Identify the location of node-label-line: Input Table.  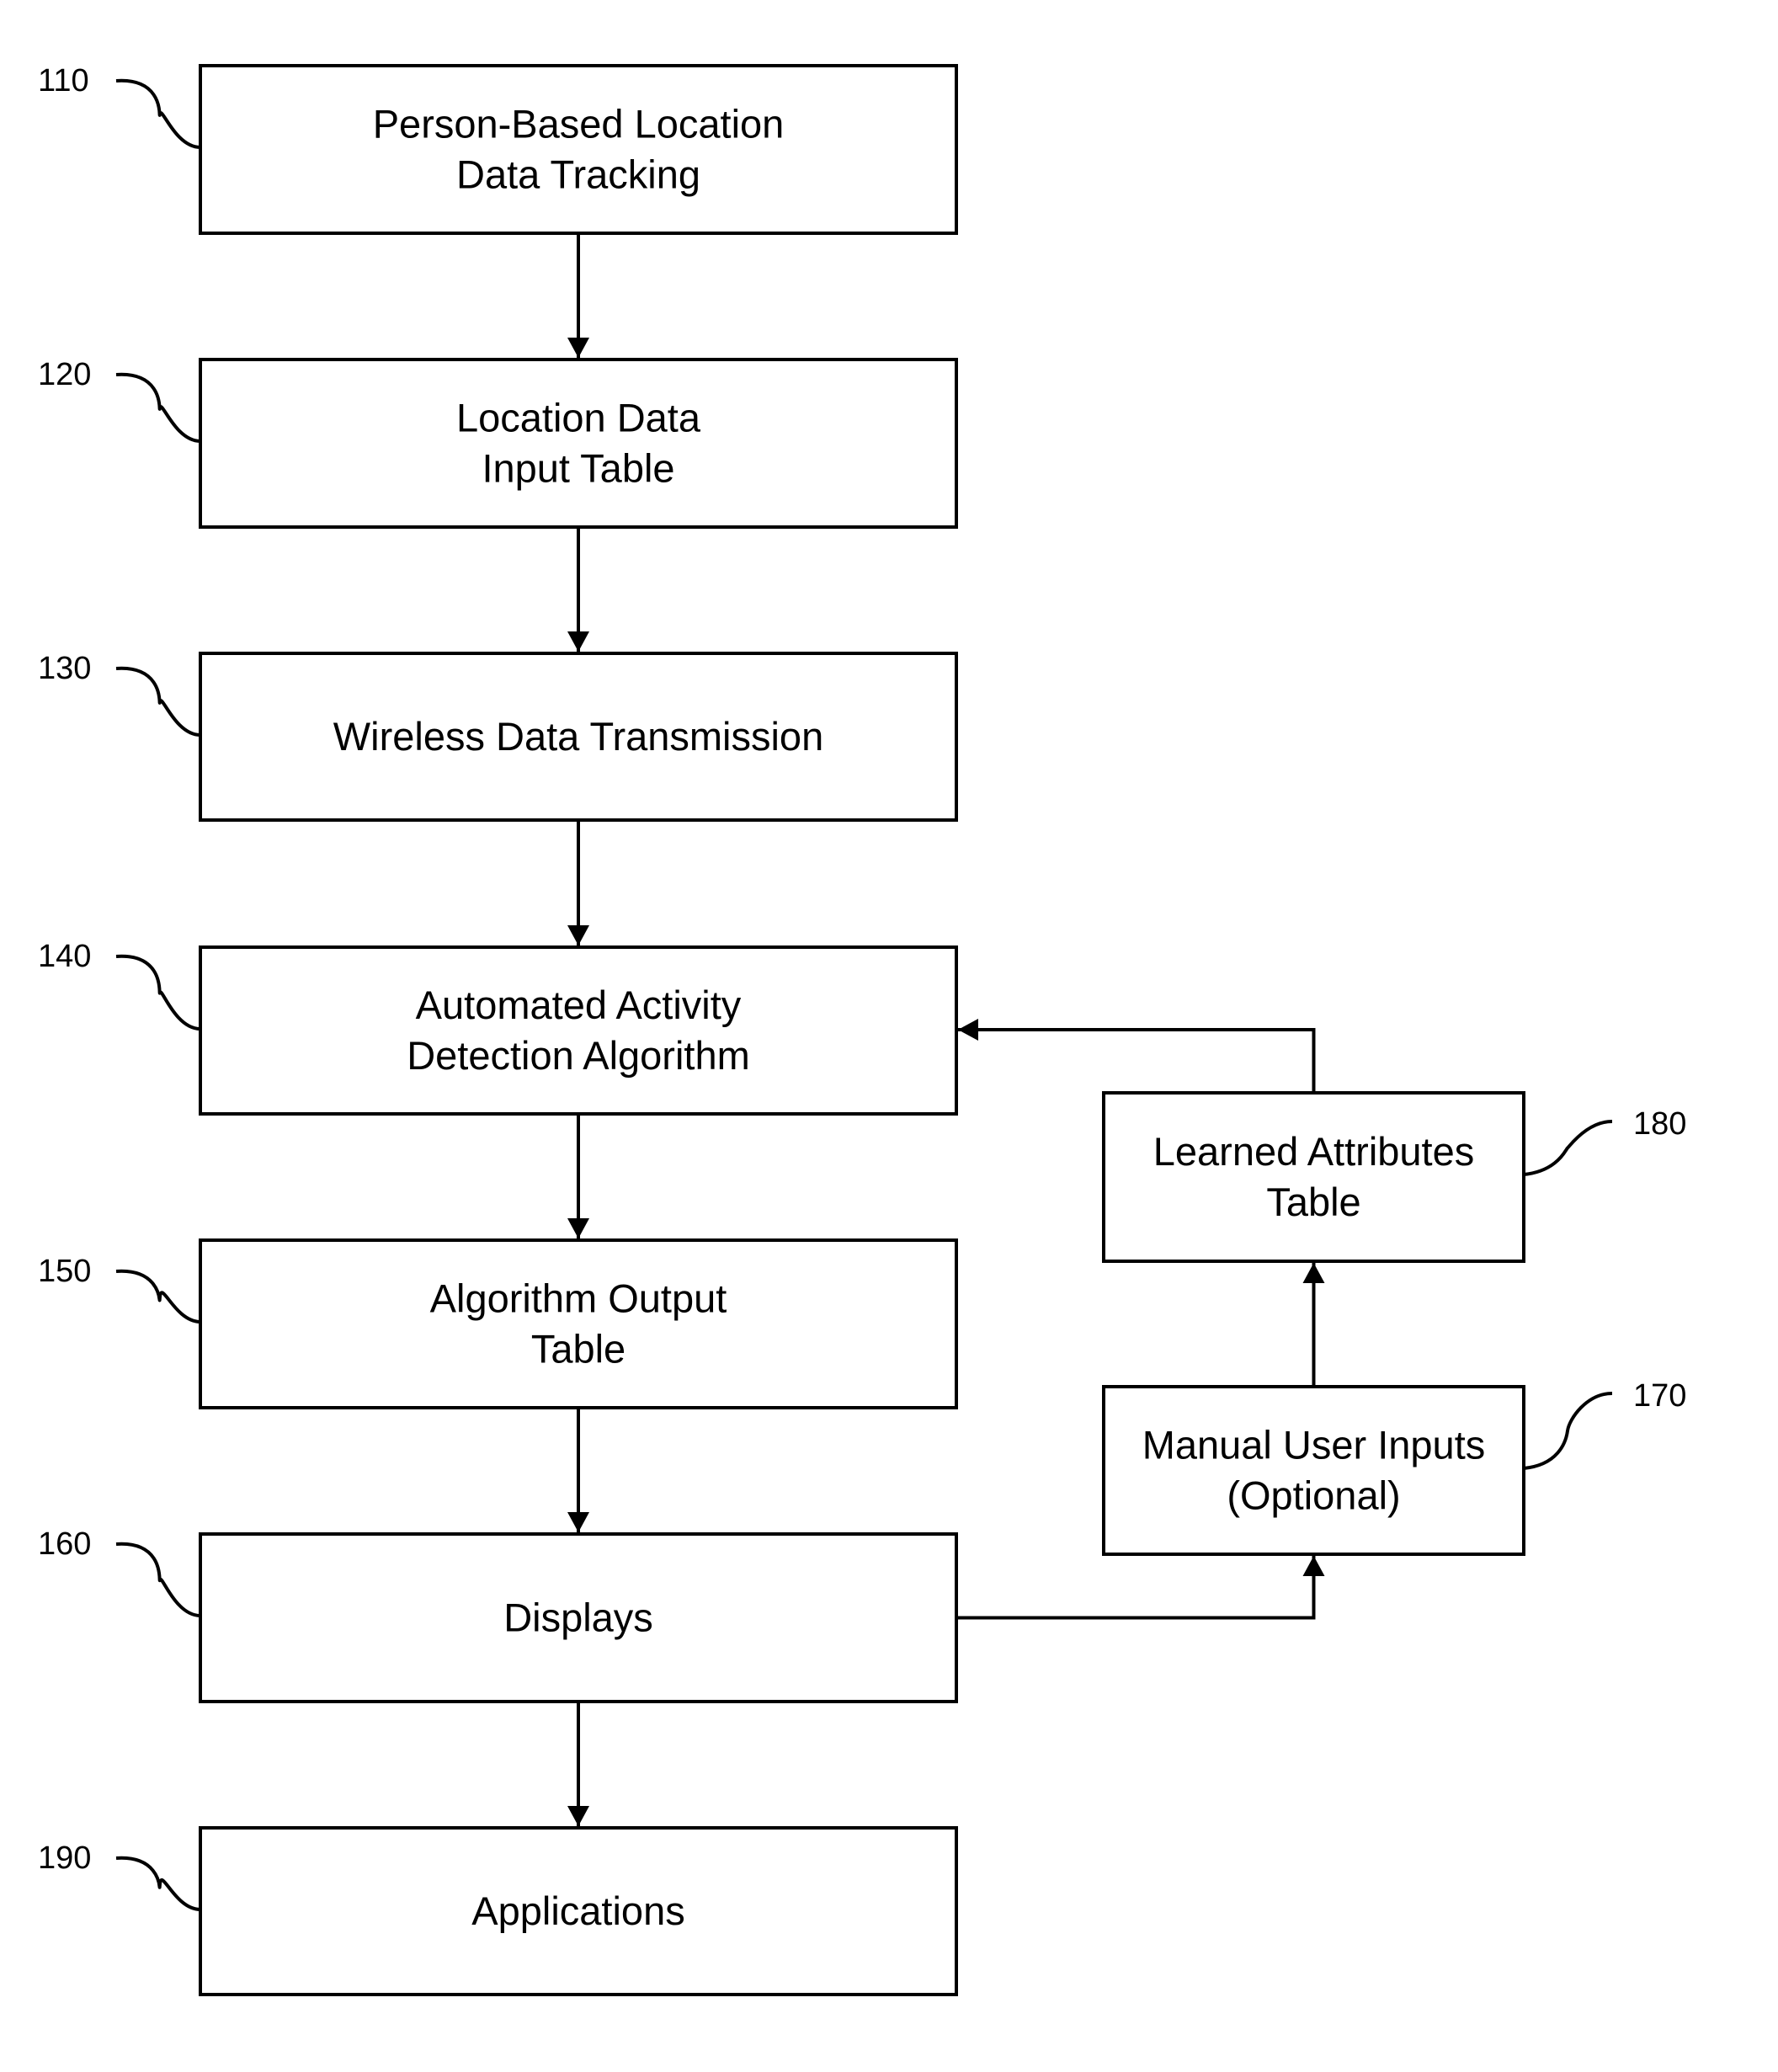
(578, 469).